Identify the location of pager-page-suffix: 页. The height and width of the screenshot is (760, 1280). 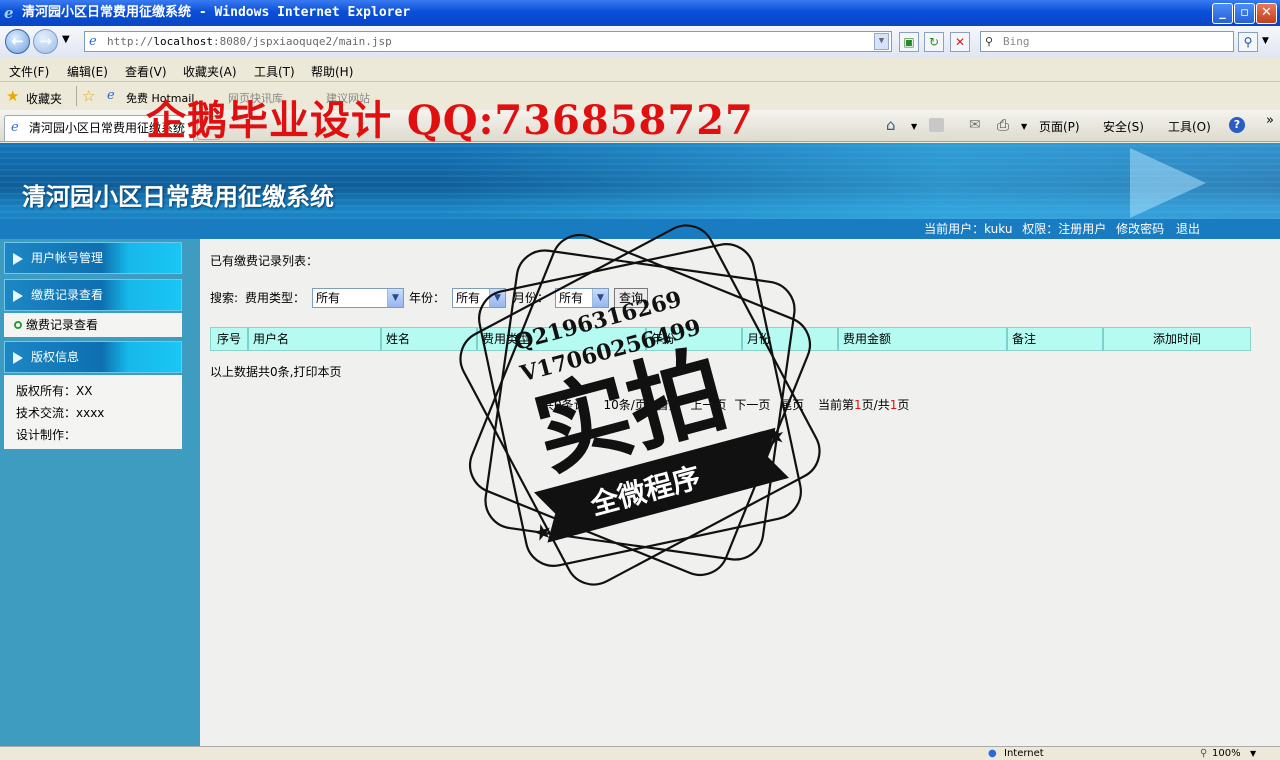
(903, 405).